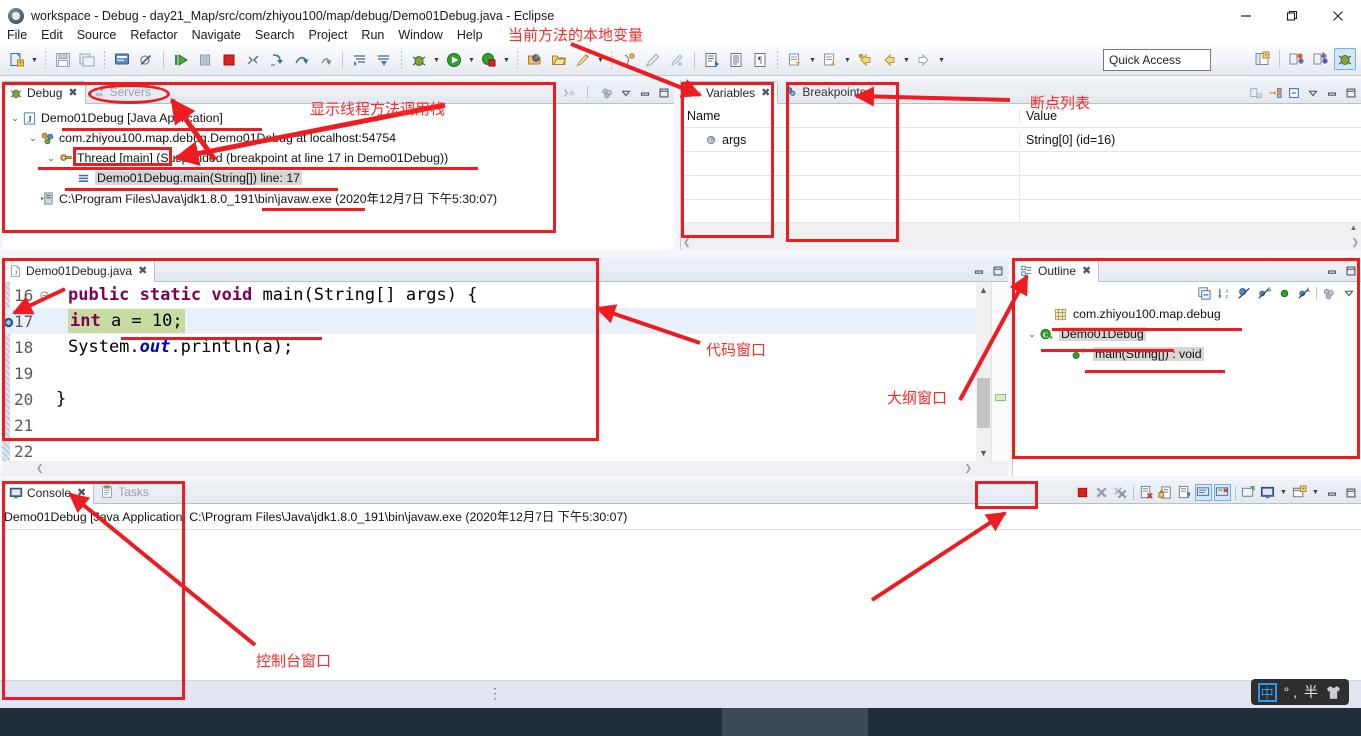 The width and height of the screenshot is (1361, 736). Describe the element at coordinates (63, 60) in the screenshot. I see `save-icon` at that location.